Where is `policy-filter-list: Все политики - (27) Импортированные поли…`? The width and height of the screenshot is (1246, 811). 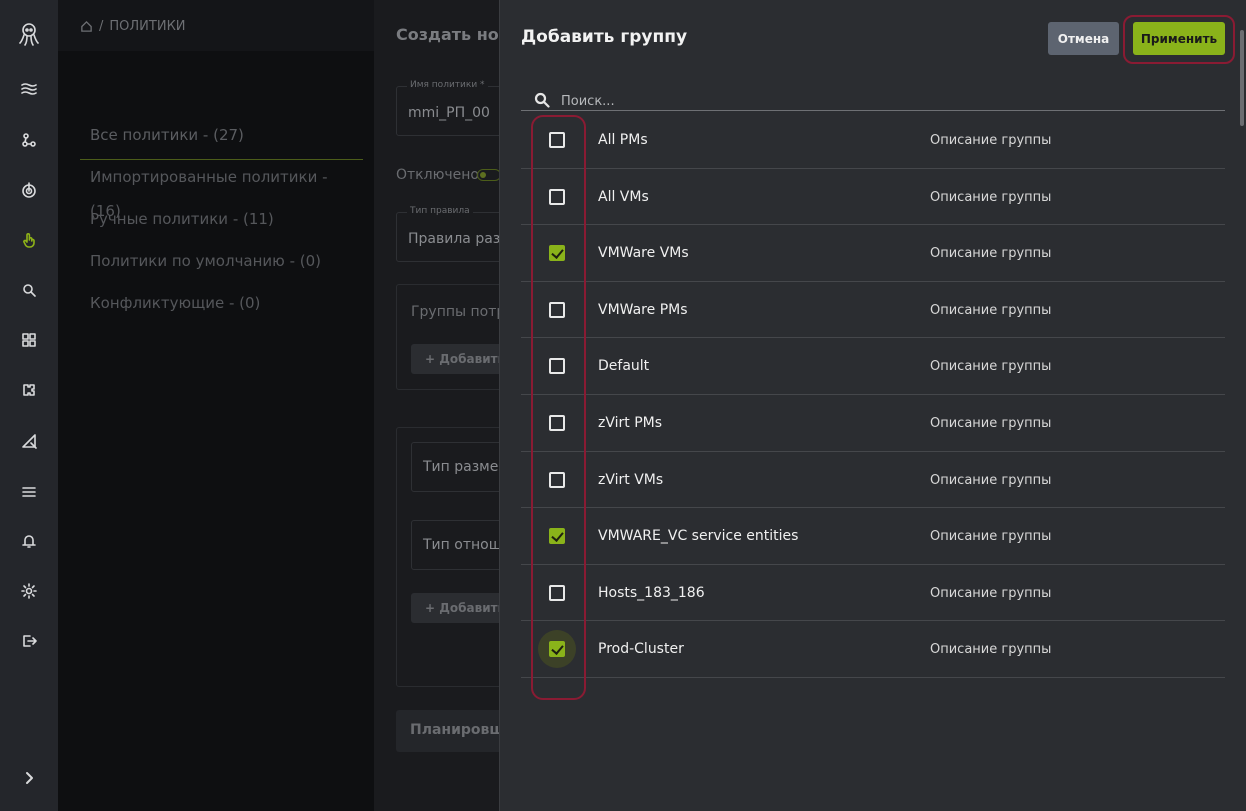 policy-filter-list: Все политики - (27) Импортированные поли… is located at coordinates (221, 223).